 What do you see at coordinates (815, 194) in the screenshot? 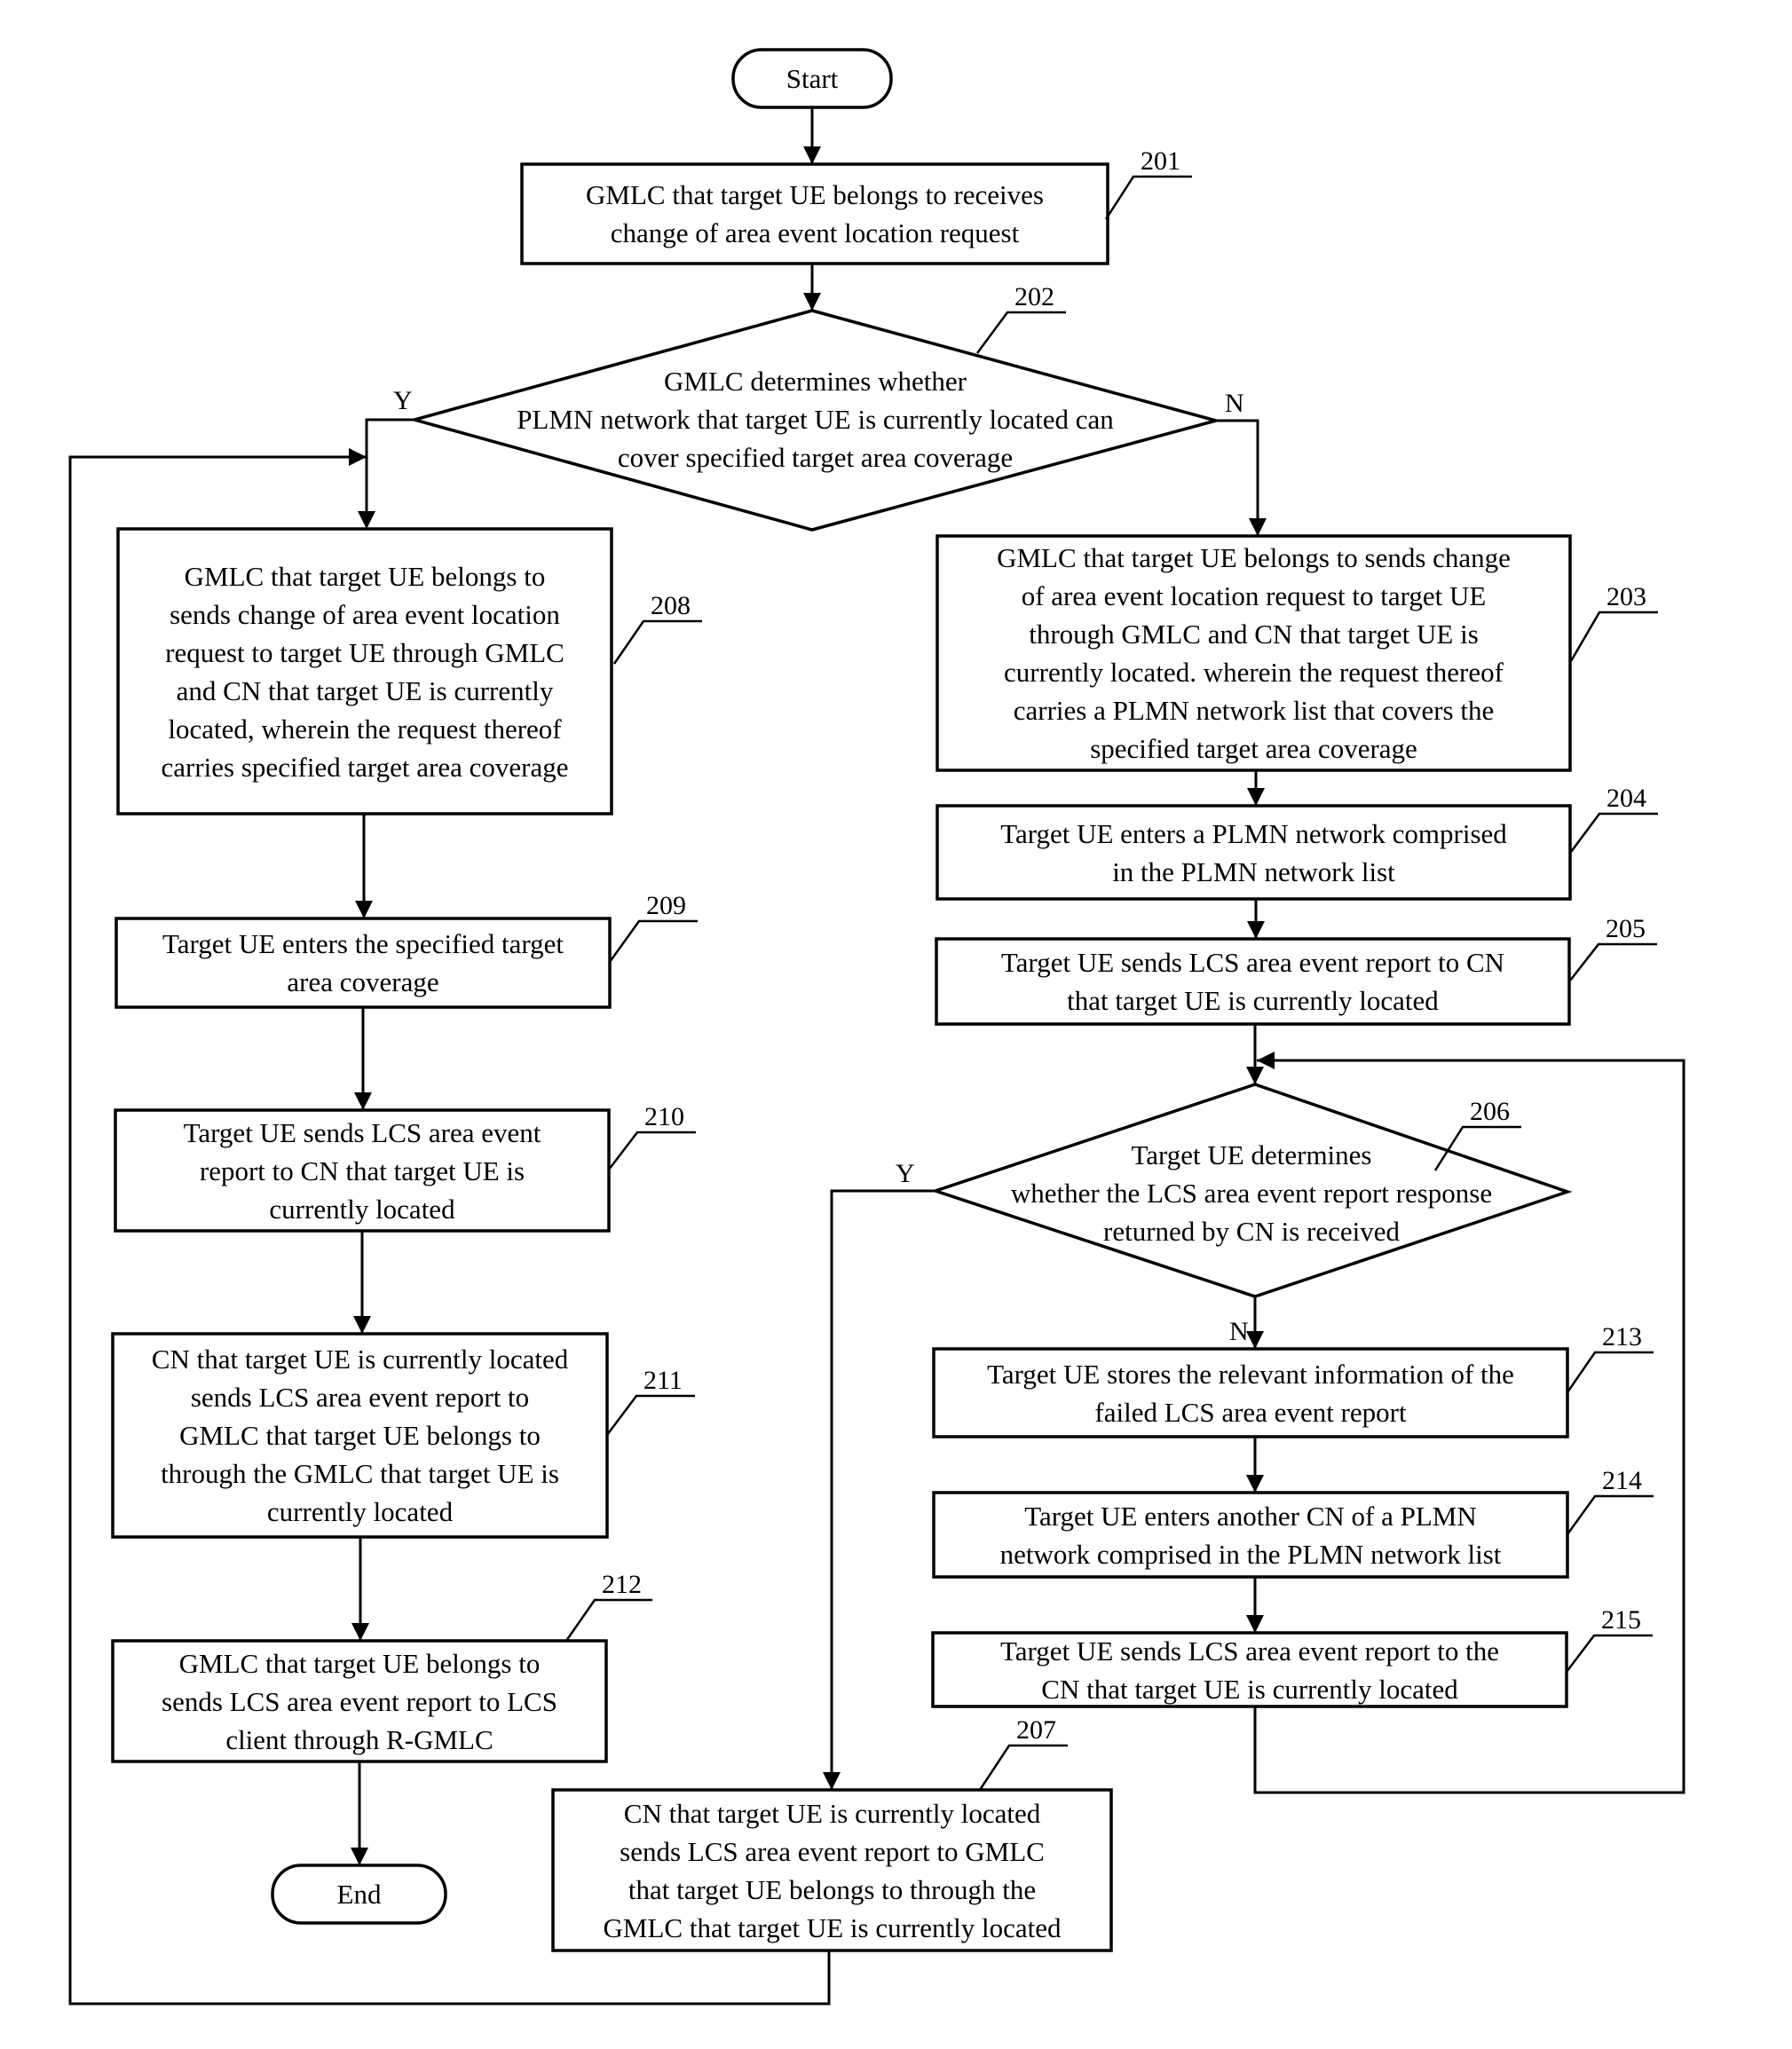
I see `text-line: GMLC that target UE belongs to receives` at bounding box center [815, 194].